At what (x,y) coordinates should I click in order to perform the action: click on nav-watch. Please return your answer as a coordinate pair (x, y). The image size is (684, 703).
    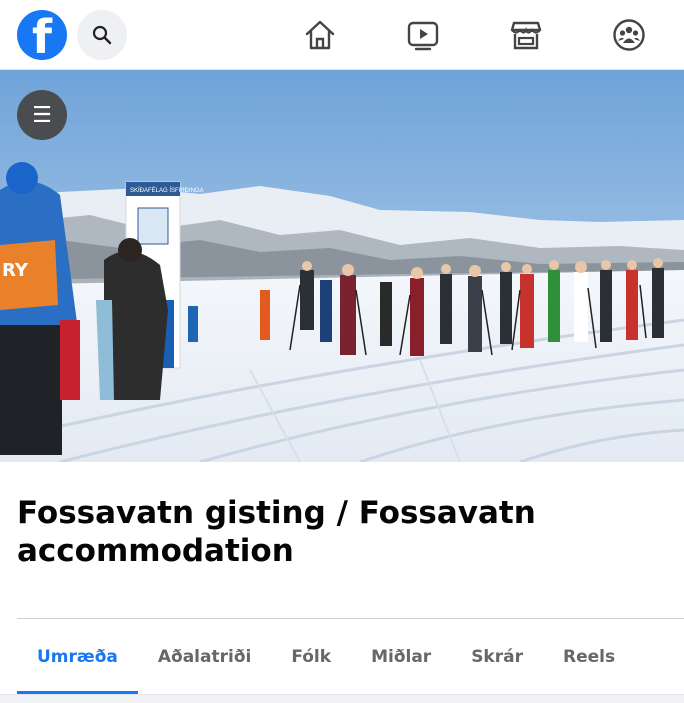
    Looking at the image, I should click on (423, 35).